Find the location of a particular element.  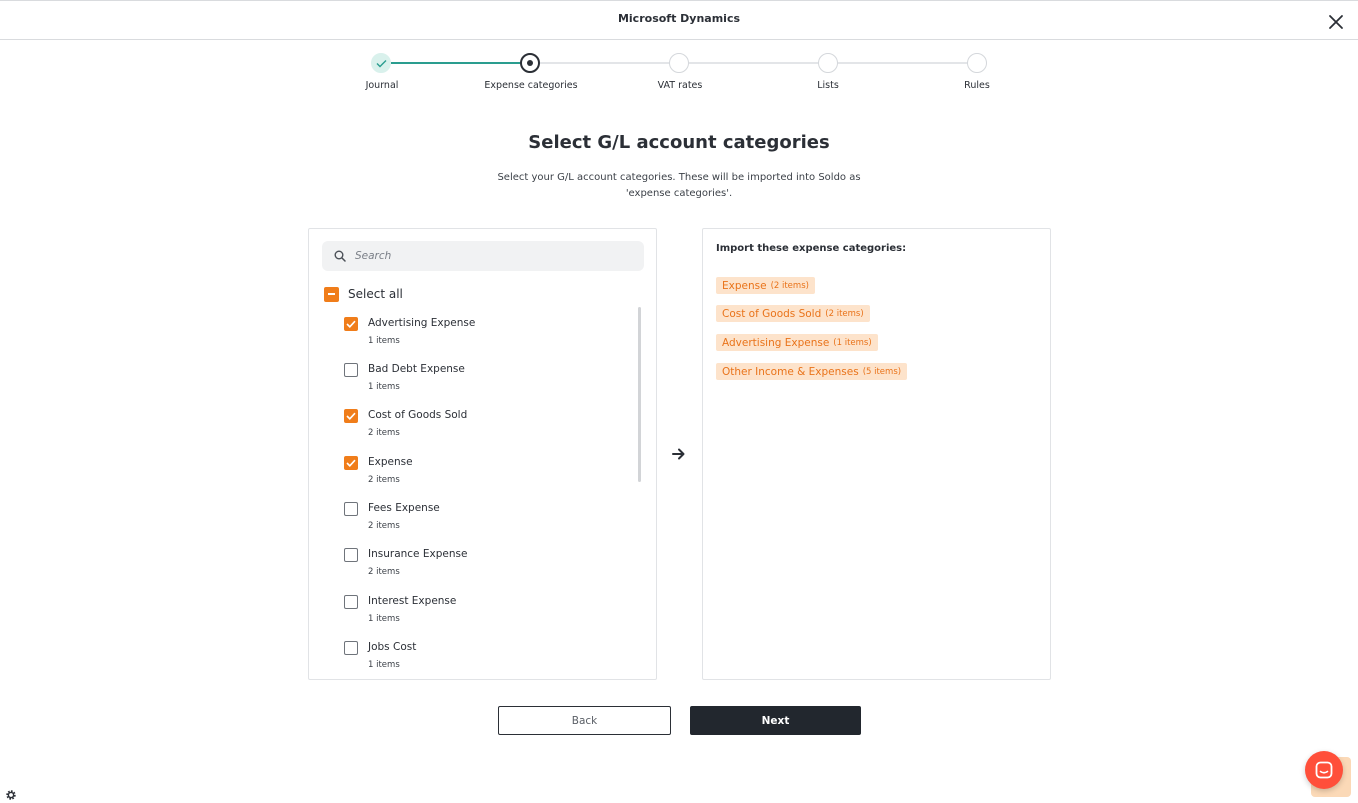

search-box is located at coordinates (483, 256).